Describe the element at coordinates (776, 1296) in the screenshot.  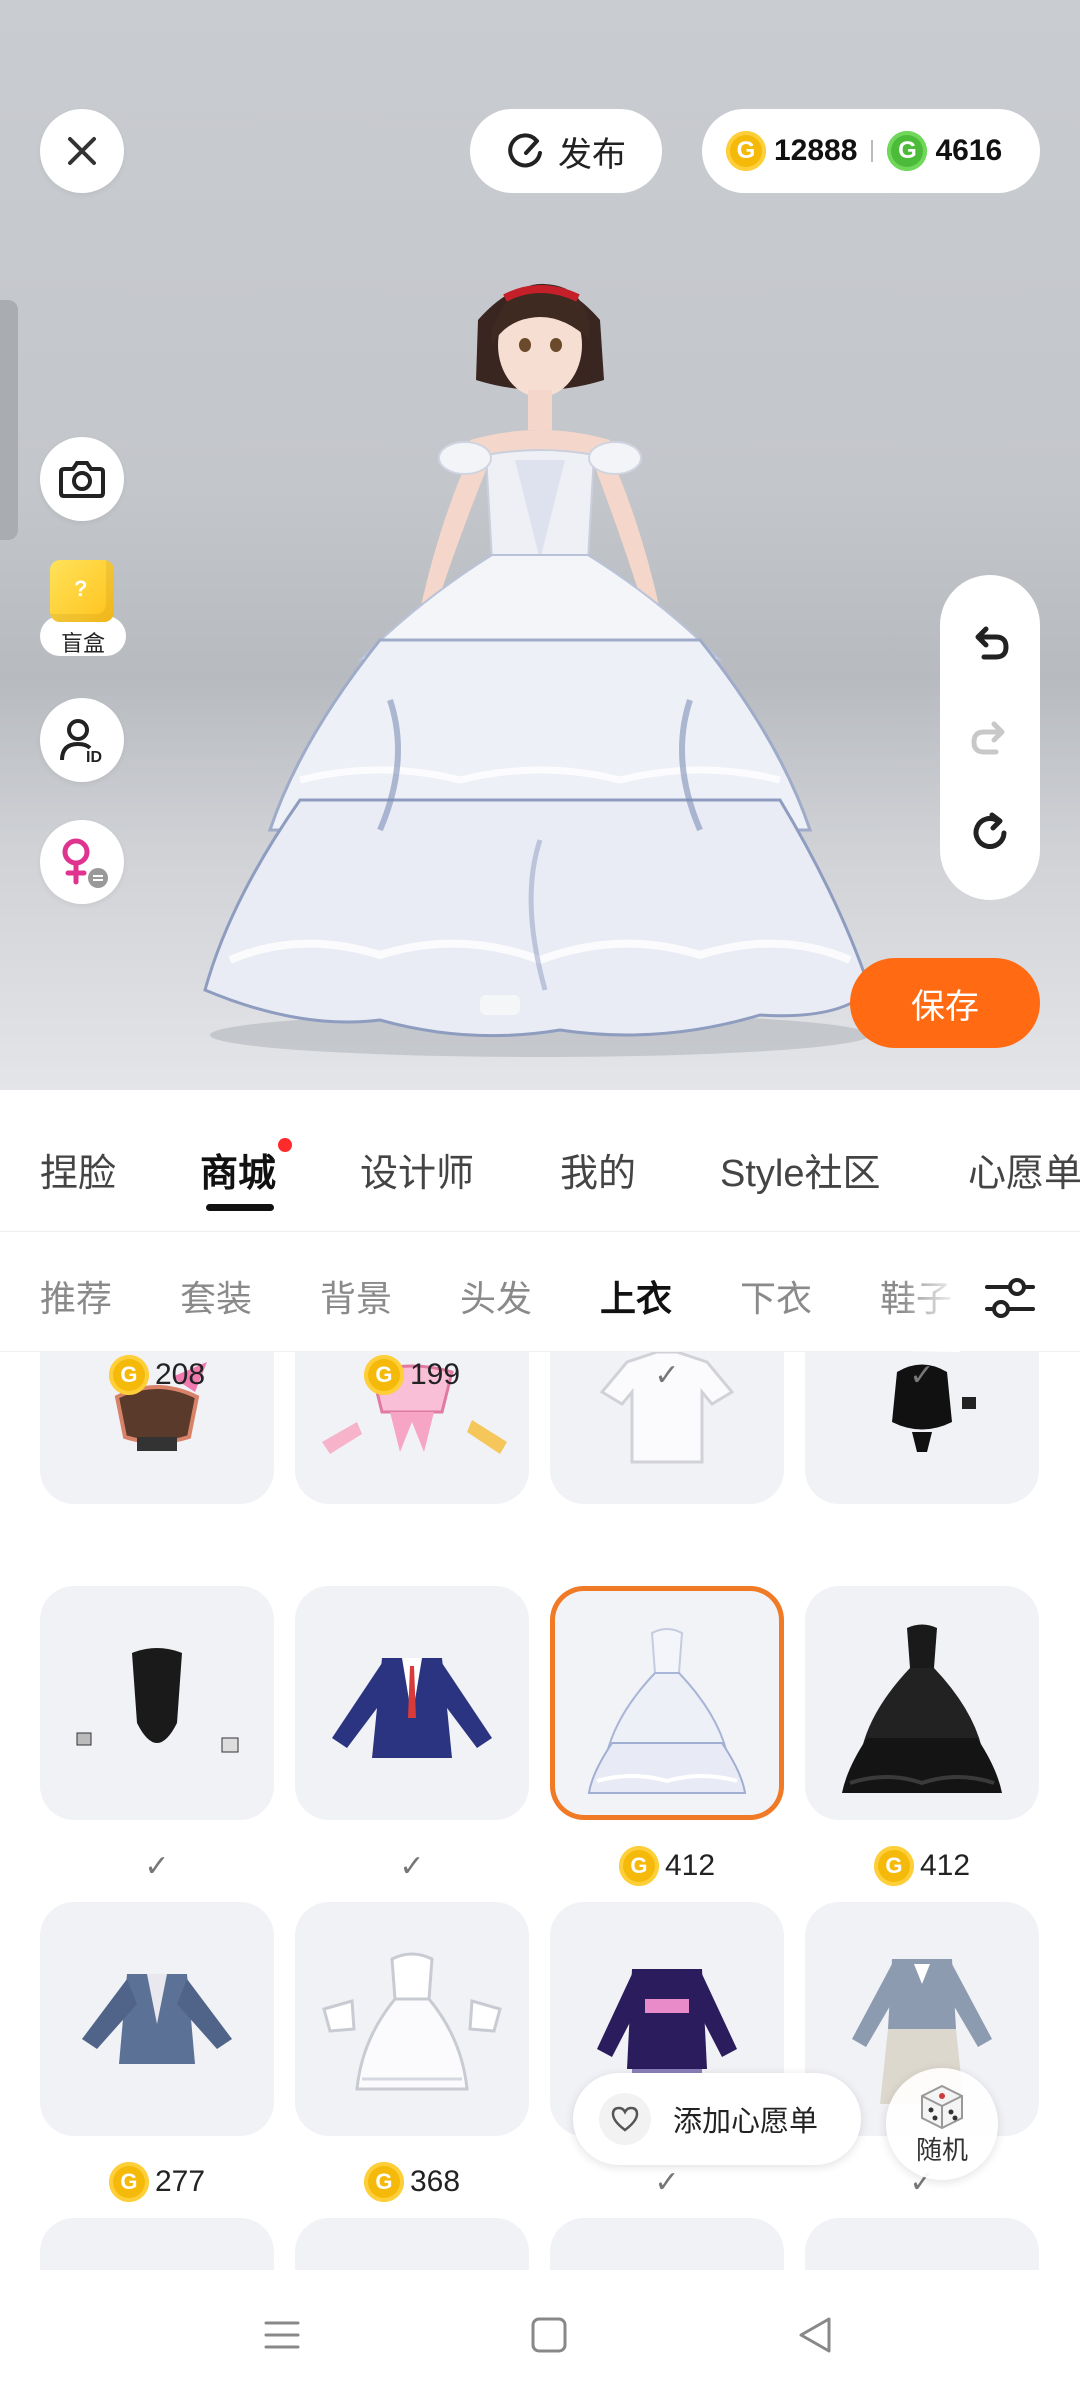
I see `category-bottoms: 下衣` at that location.